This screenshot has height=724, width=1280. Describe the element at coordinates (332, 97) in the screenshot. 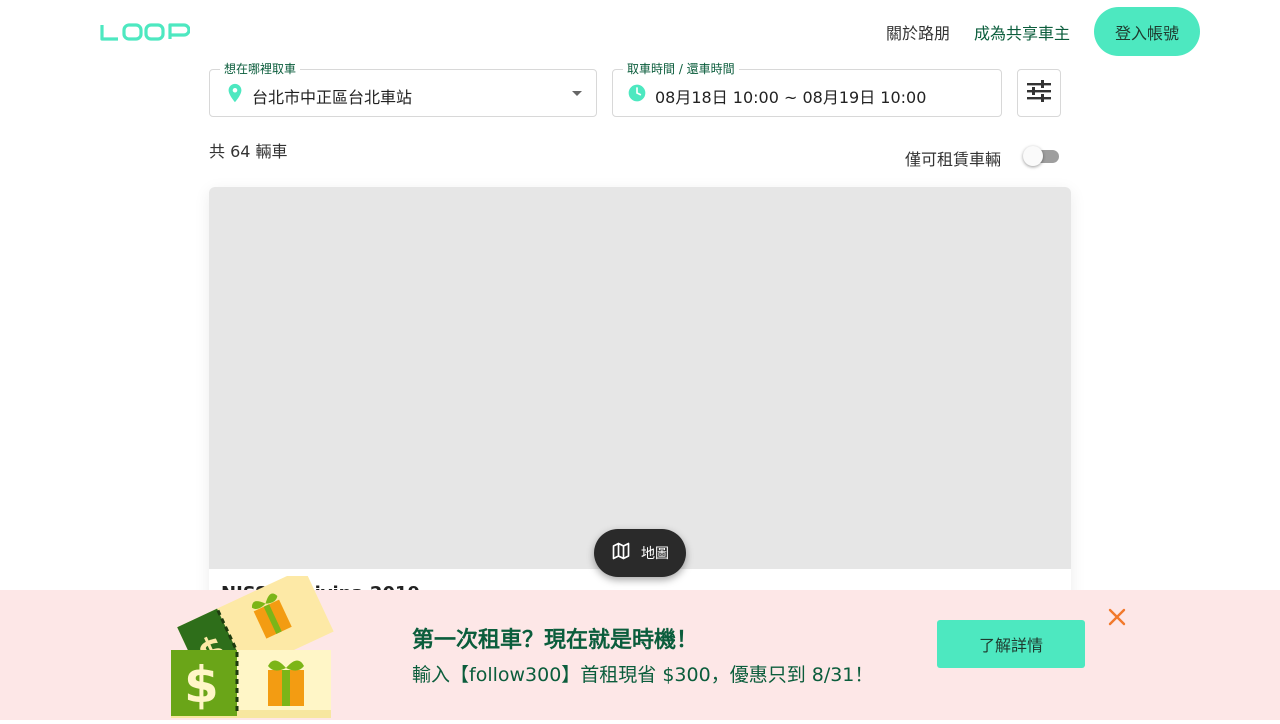

I see `location-value: 台北市中正區台北車站` at that location.